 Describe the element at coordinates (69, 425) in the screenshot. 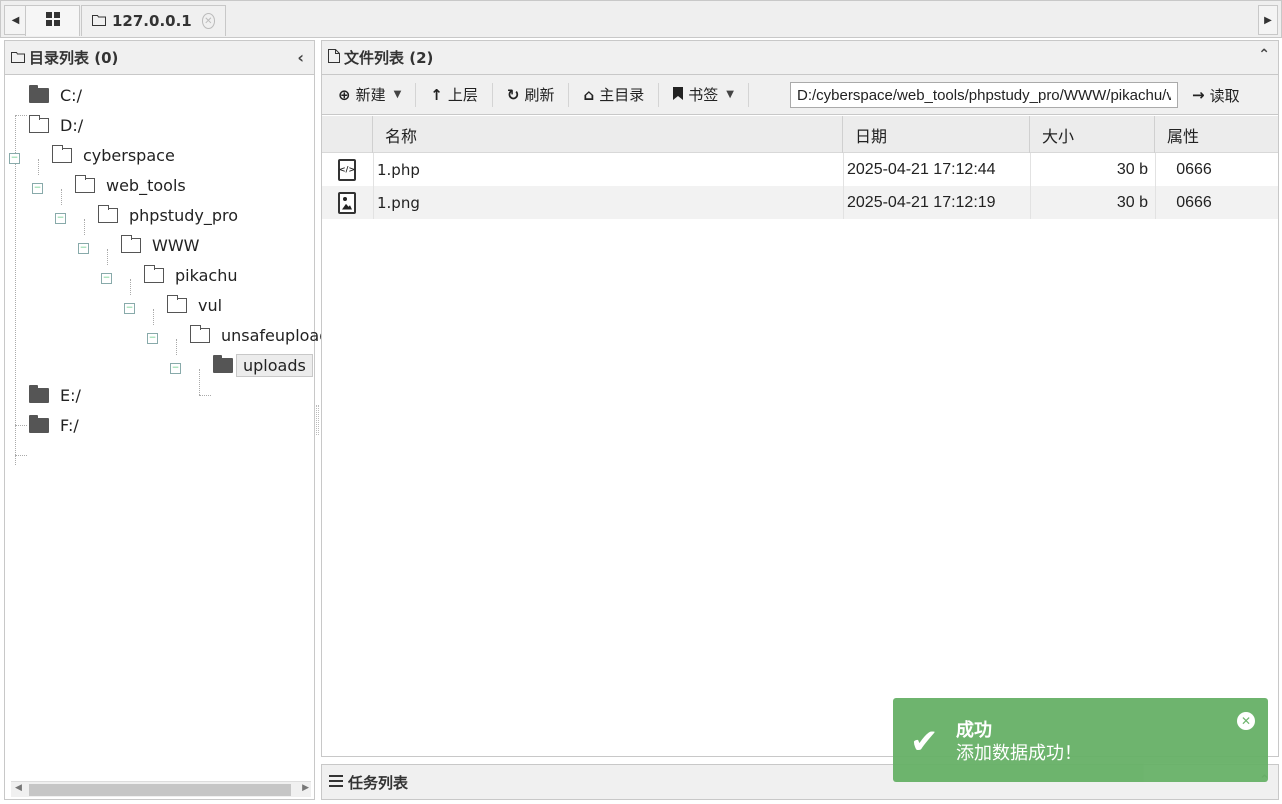

I see `tree-node-label: F:/` at that location.